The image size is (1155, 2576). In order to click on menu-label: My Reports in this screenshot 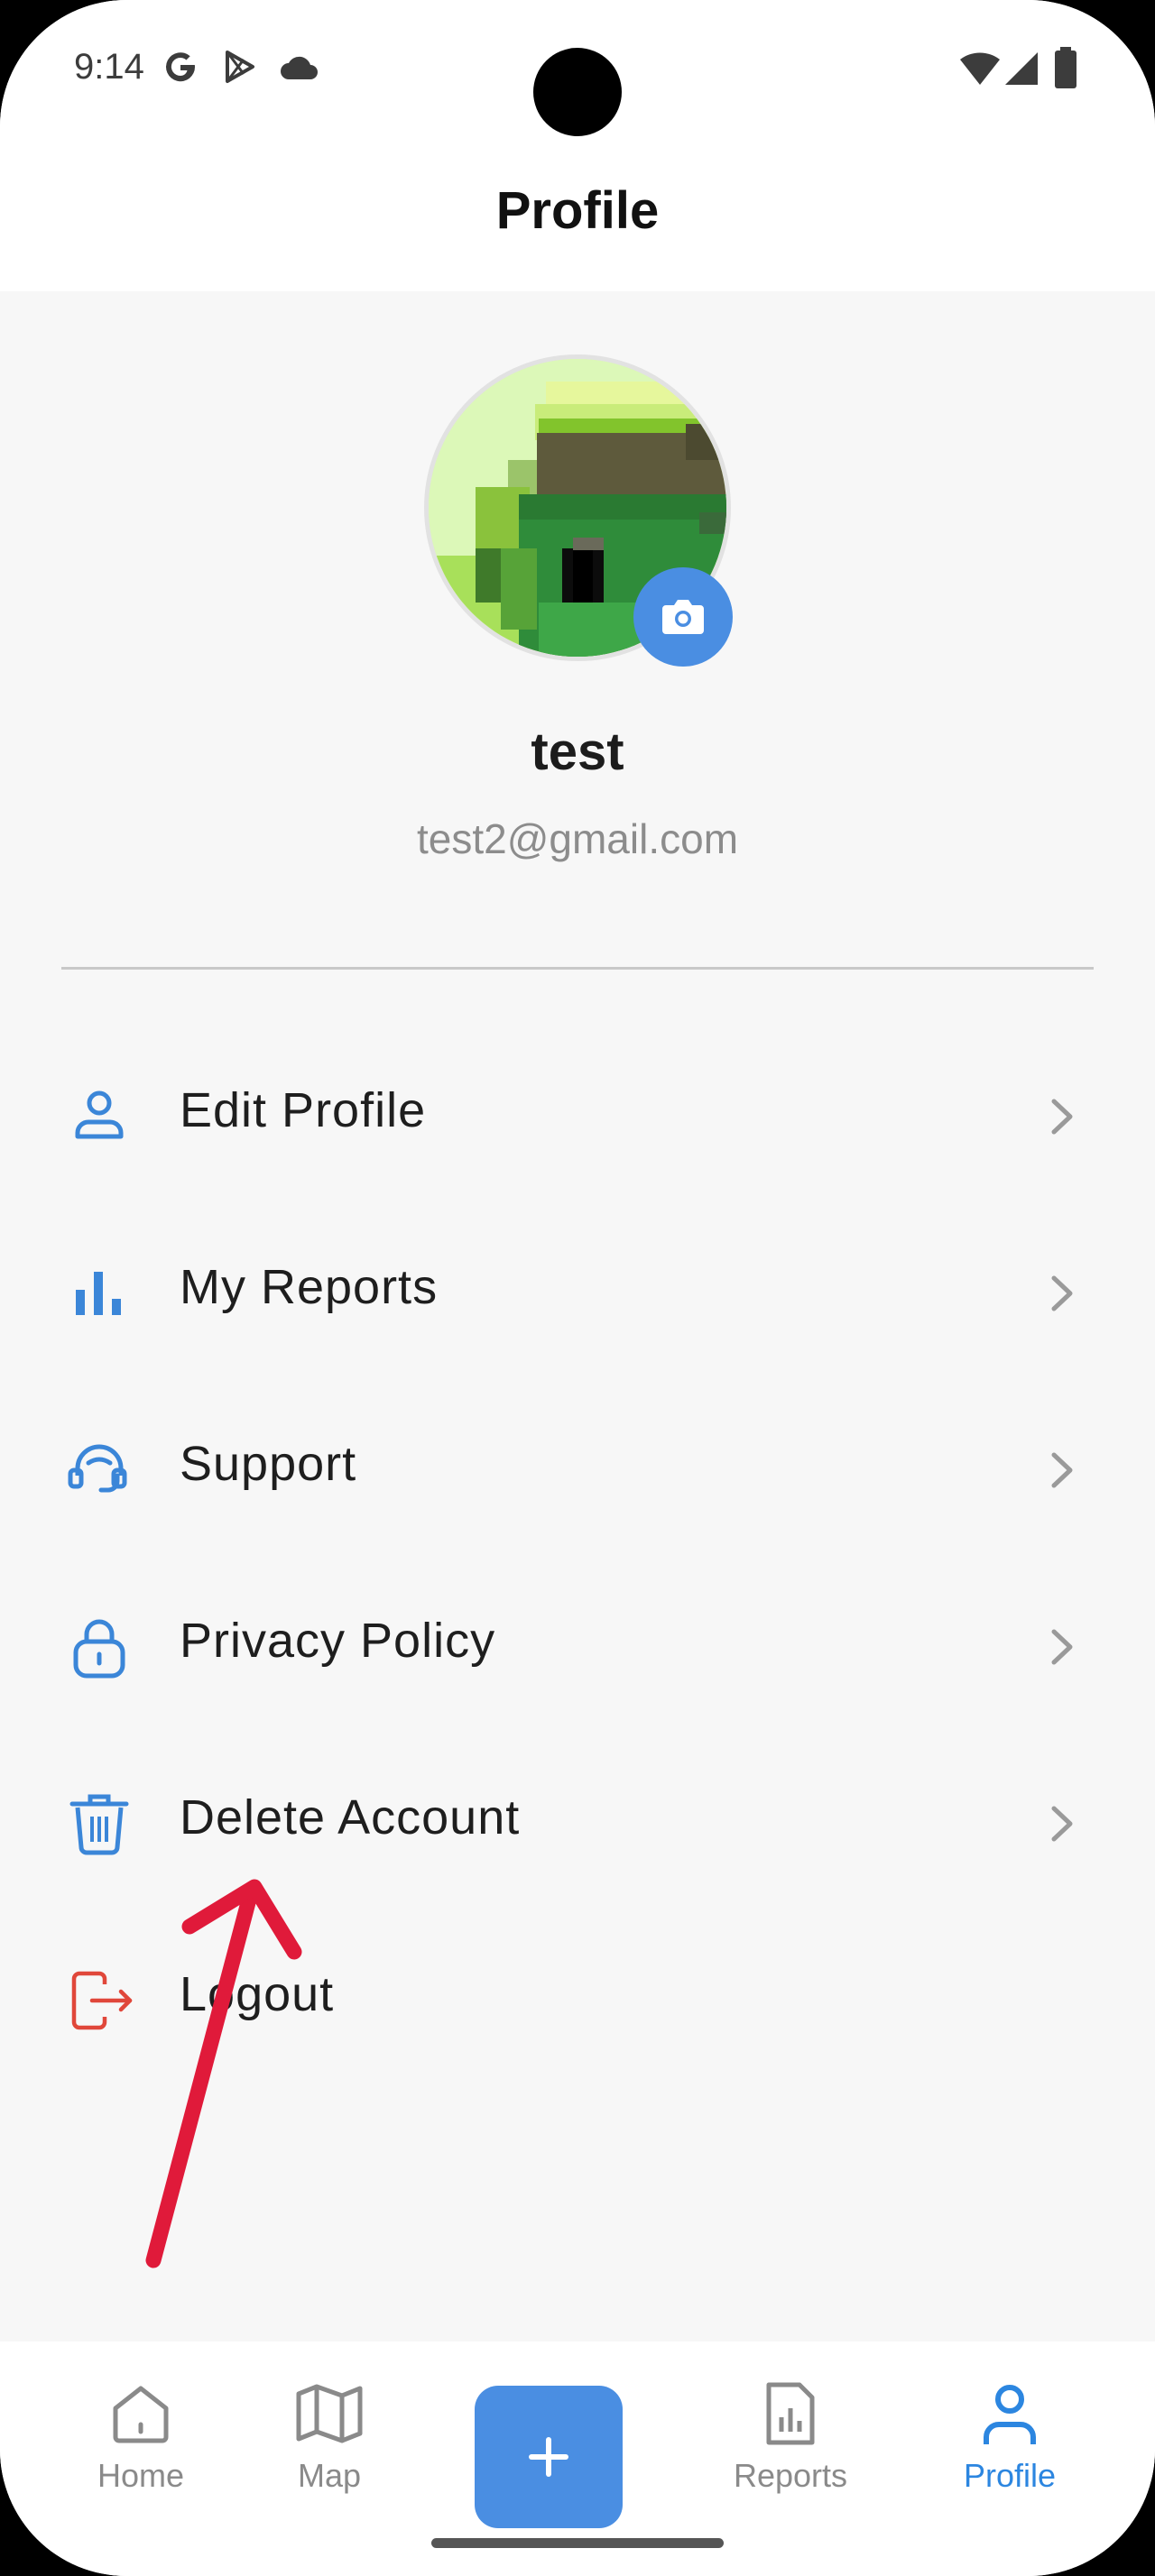, I will do `click(309, 1287)`.